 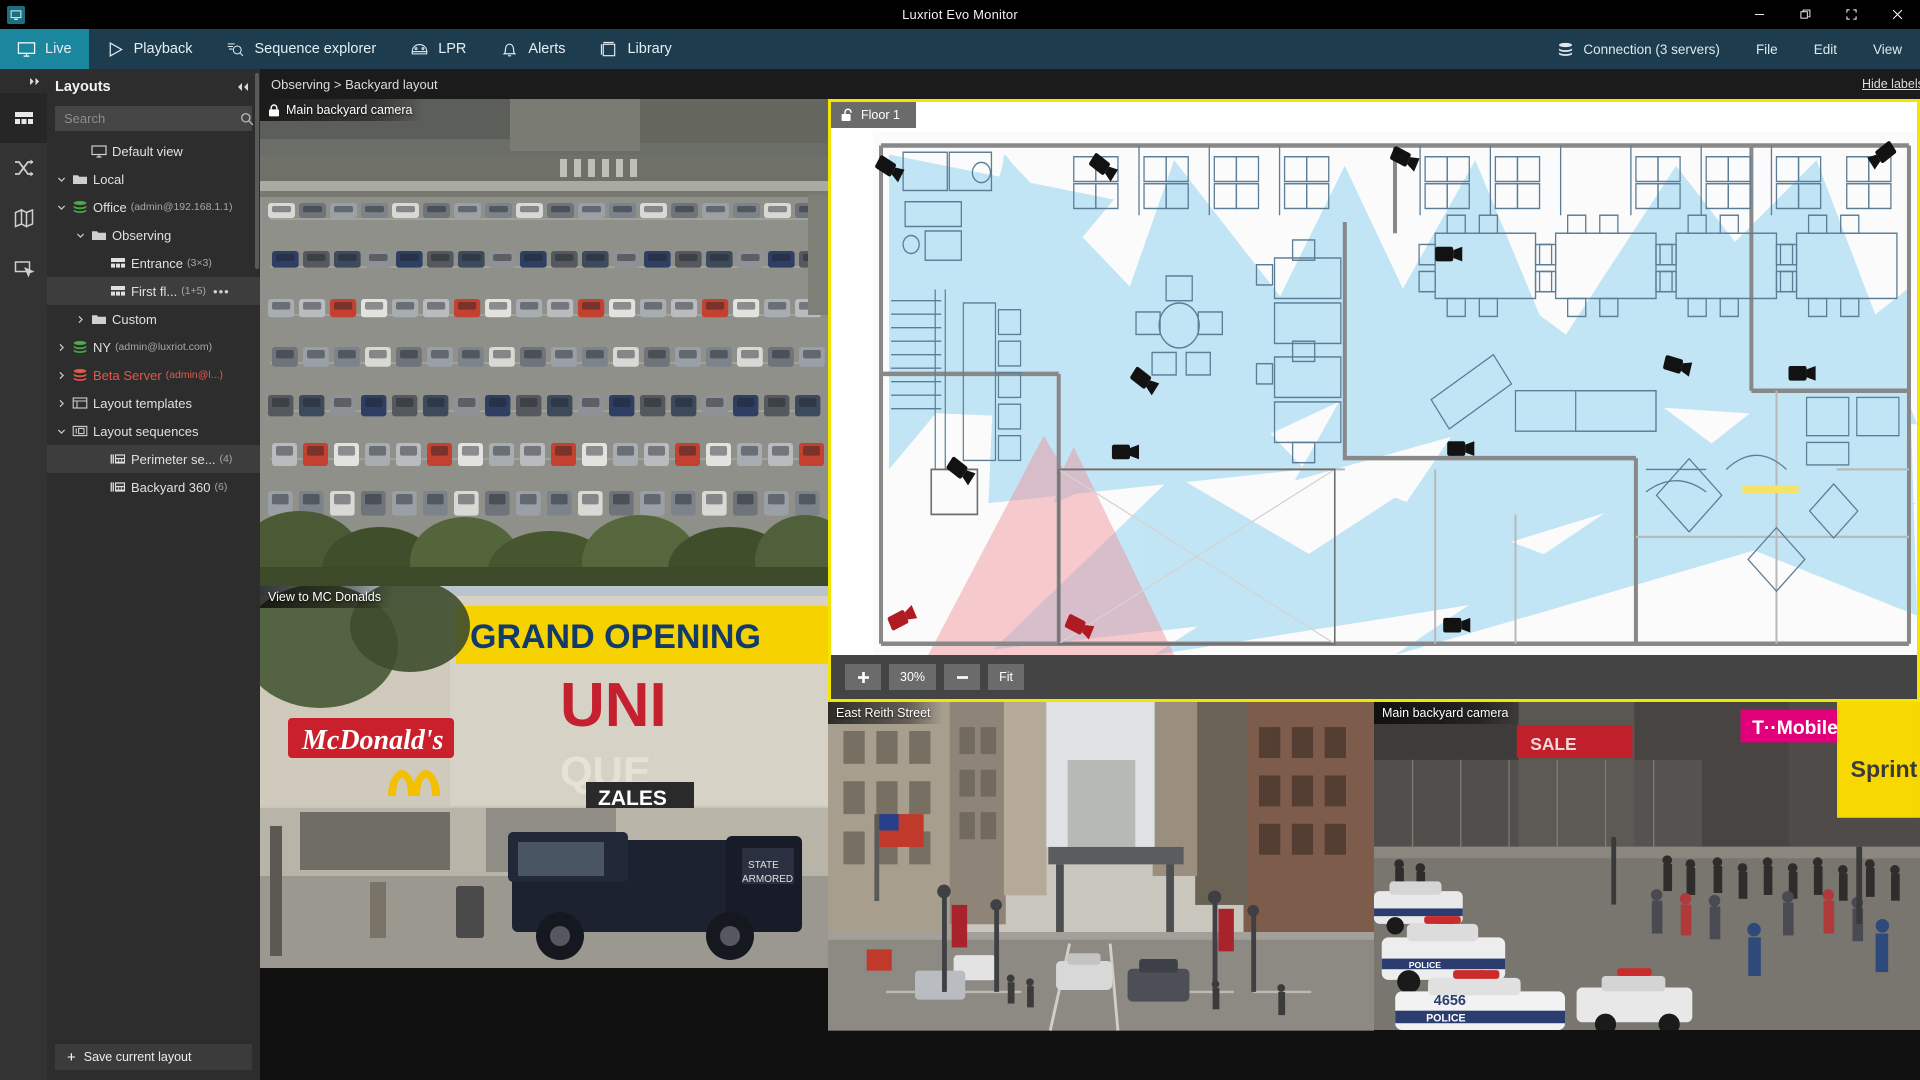 What do you see at coordinates (23, 218) in the screenshot?
I see `rail-item-maps` at bounding box center [23, 218].